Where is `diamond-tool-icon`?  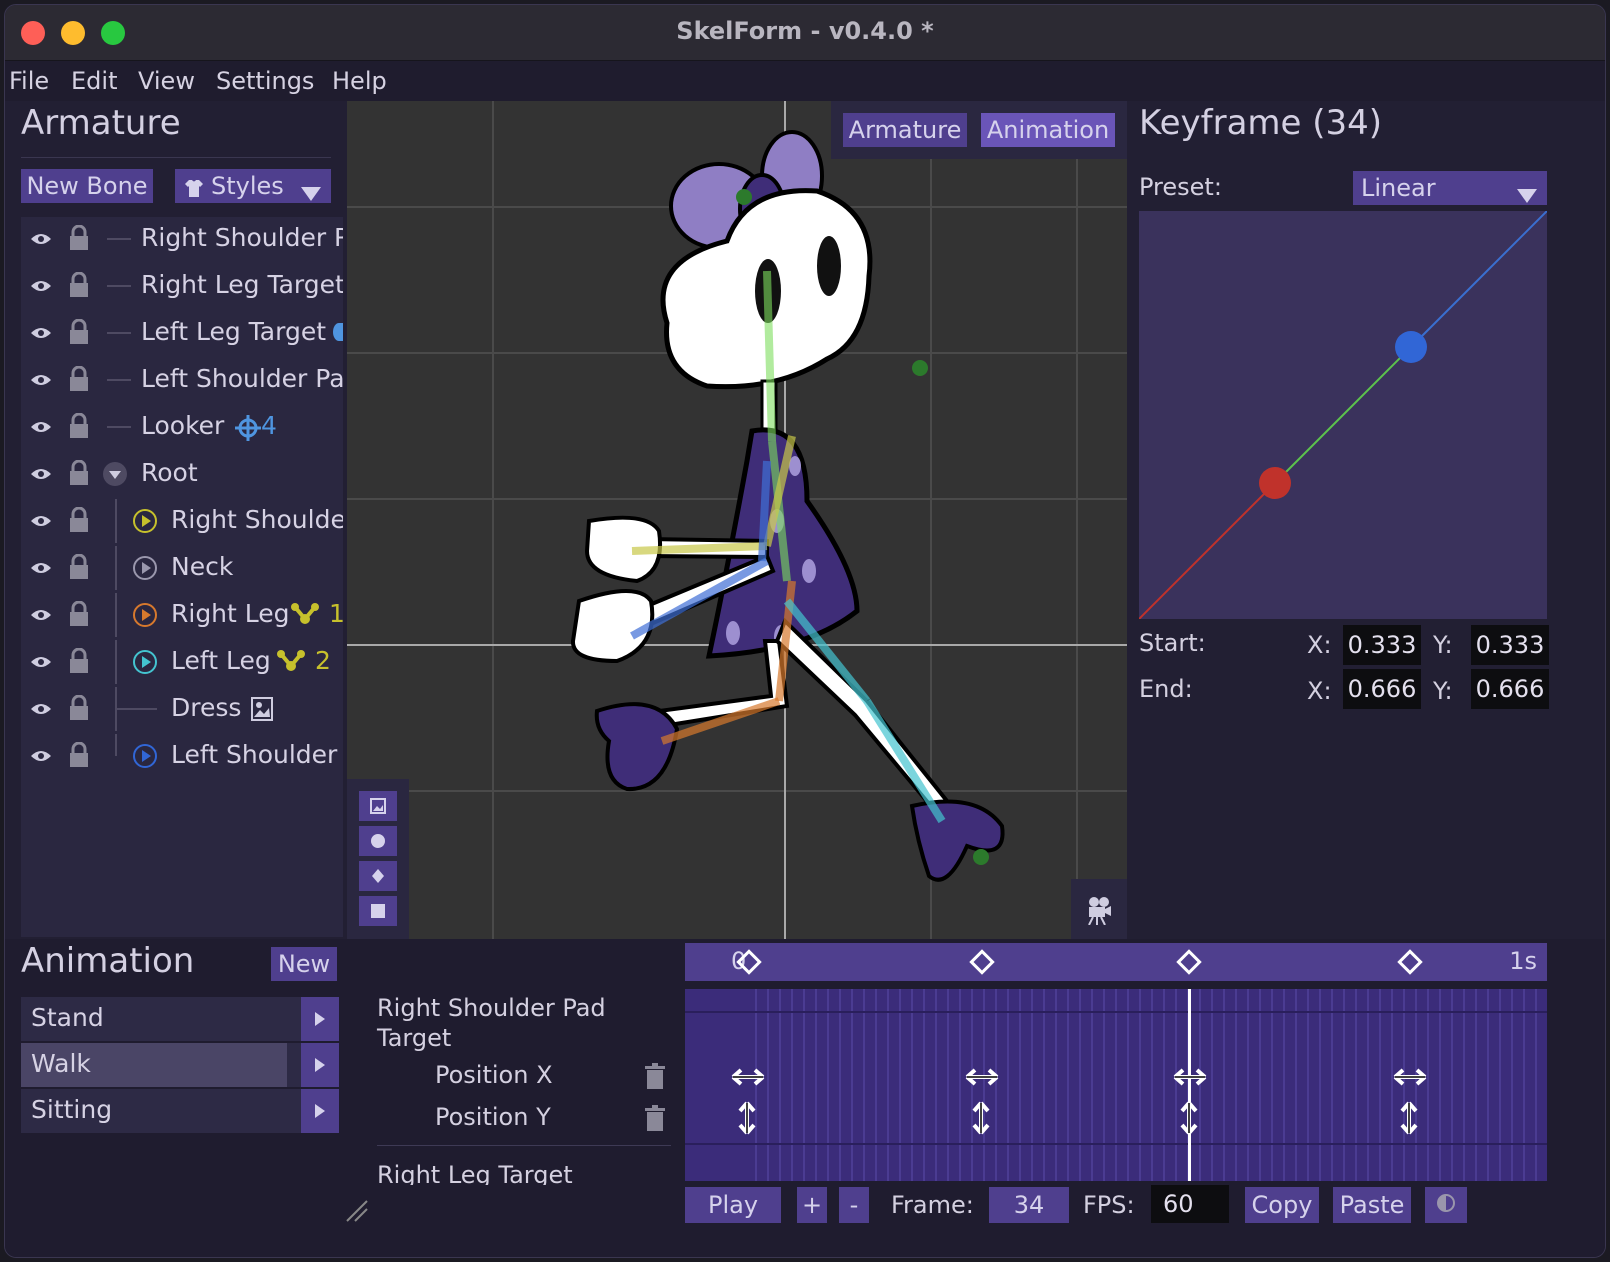 diamond-tool-icon is located at coordinates (378, 876).